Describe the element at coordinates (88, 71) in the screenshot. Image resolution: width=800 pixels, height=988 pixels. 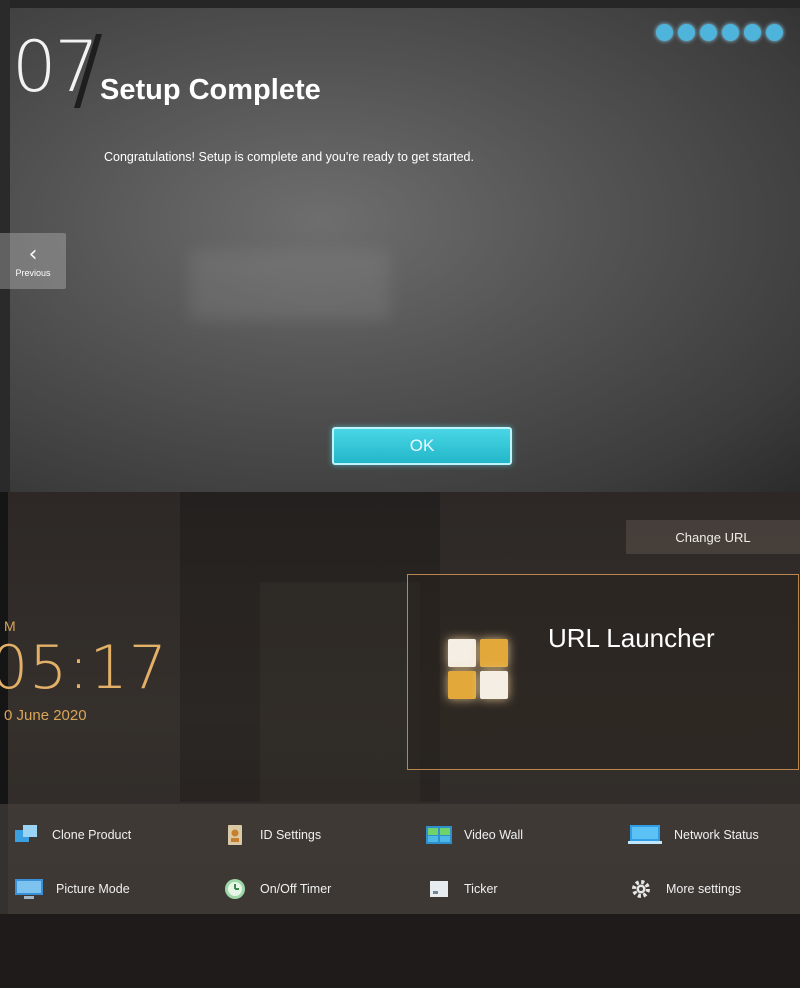
I see `step-slash-decoration` at that location.